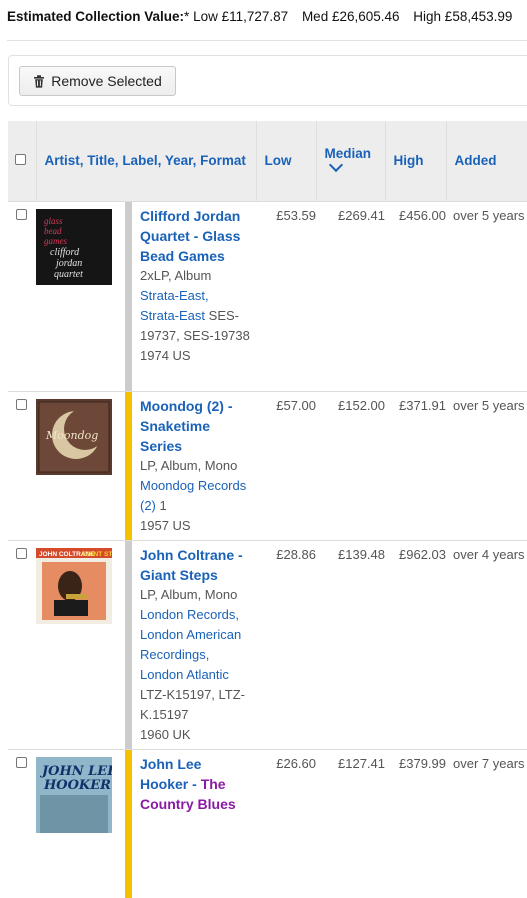 This screenshot has width=527, height=898. What do you see at coordinates (350, 16) in the screenshot?
I see `summary-med: Med £26,605.46` at bounding box center [350, 16].